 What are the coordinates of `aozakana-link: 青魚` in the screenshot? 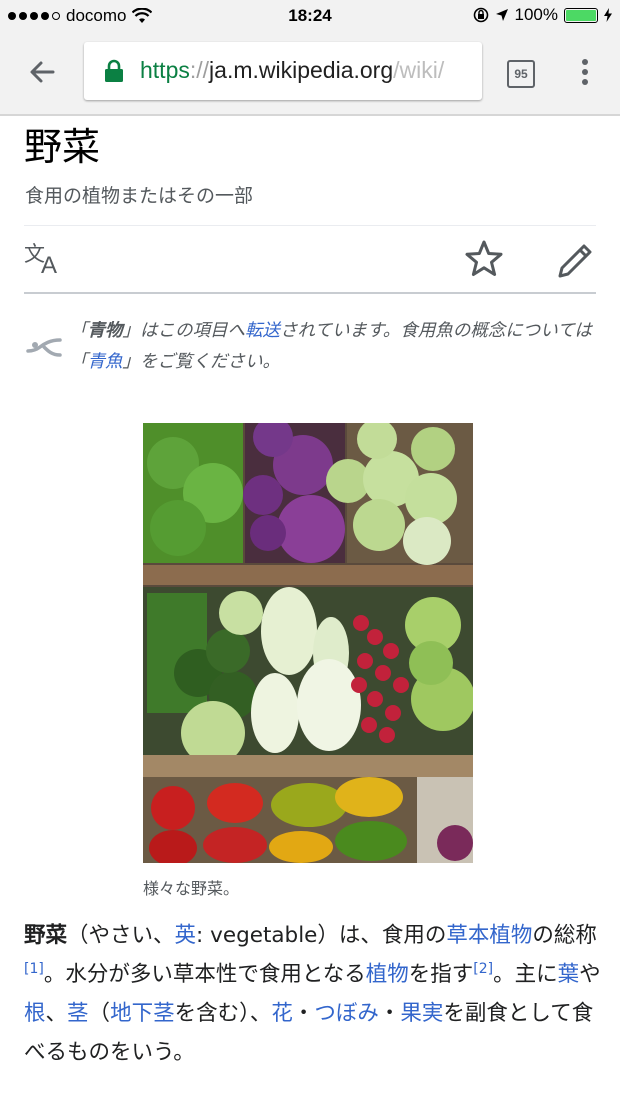 It's located at (105, 362).